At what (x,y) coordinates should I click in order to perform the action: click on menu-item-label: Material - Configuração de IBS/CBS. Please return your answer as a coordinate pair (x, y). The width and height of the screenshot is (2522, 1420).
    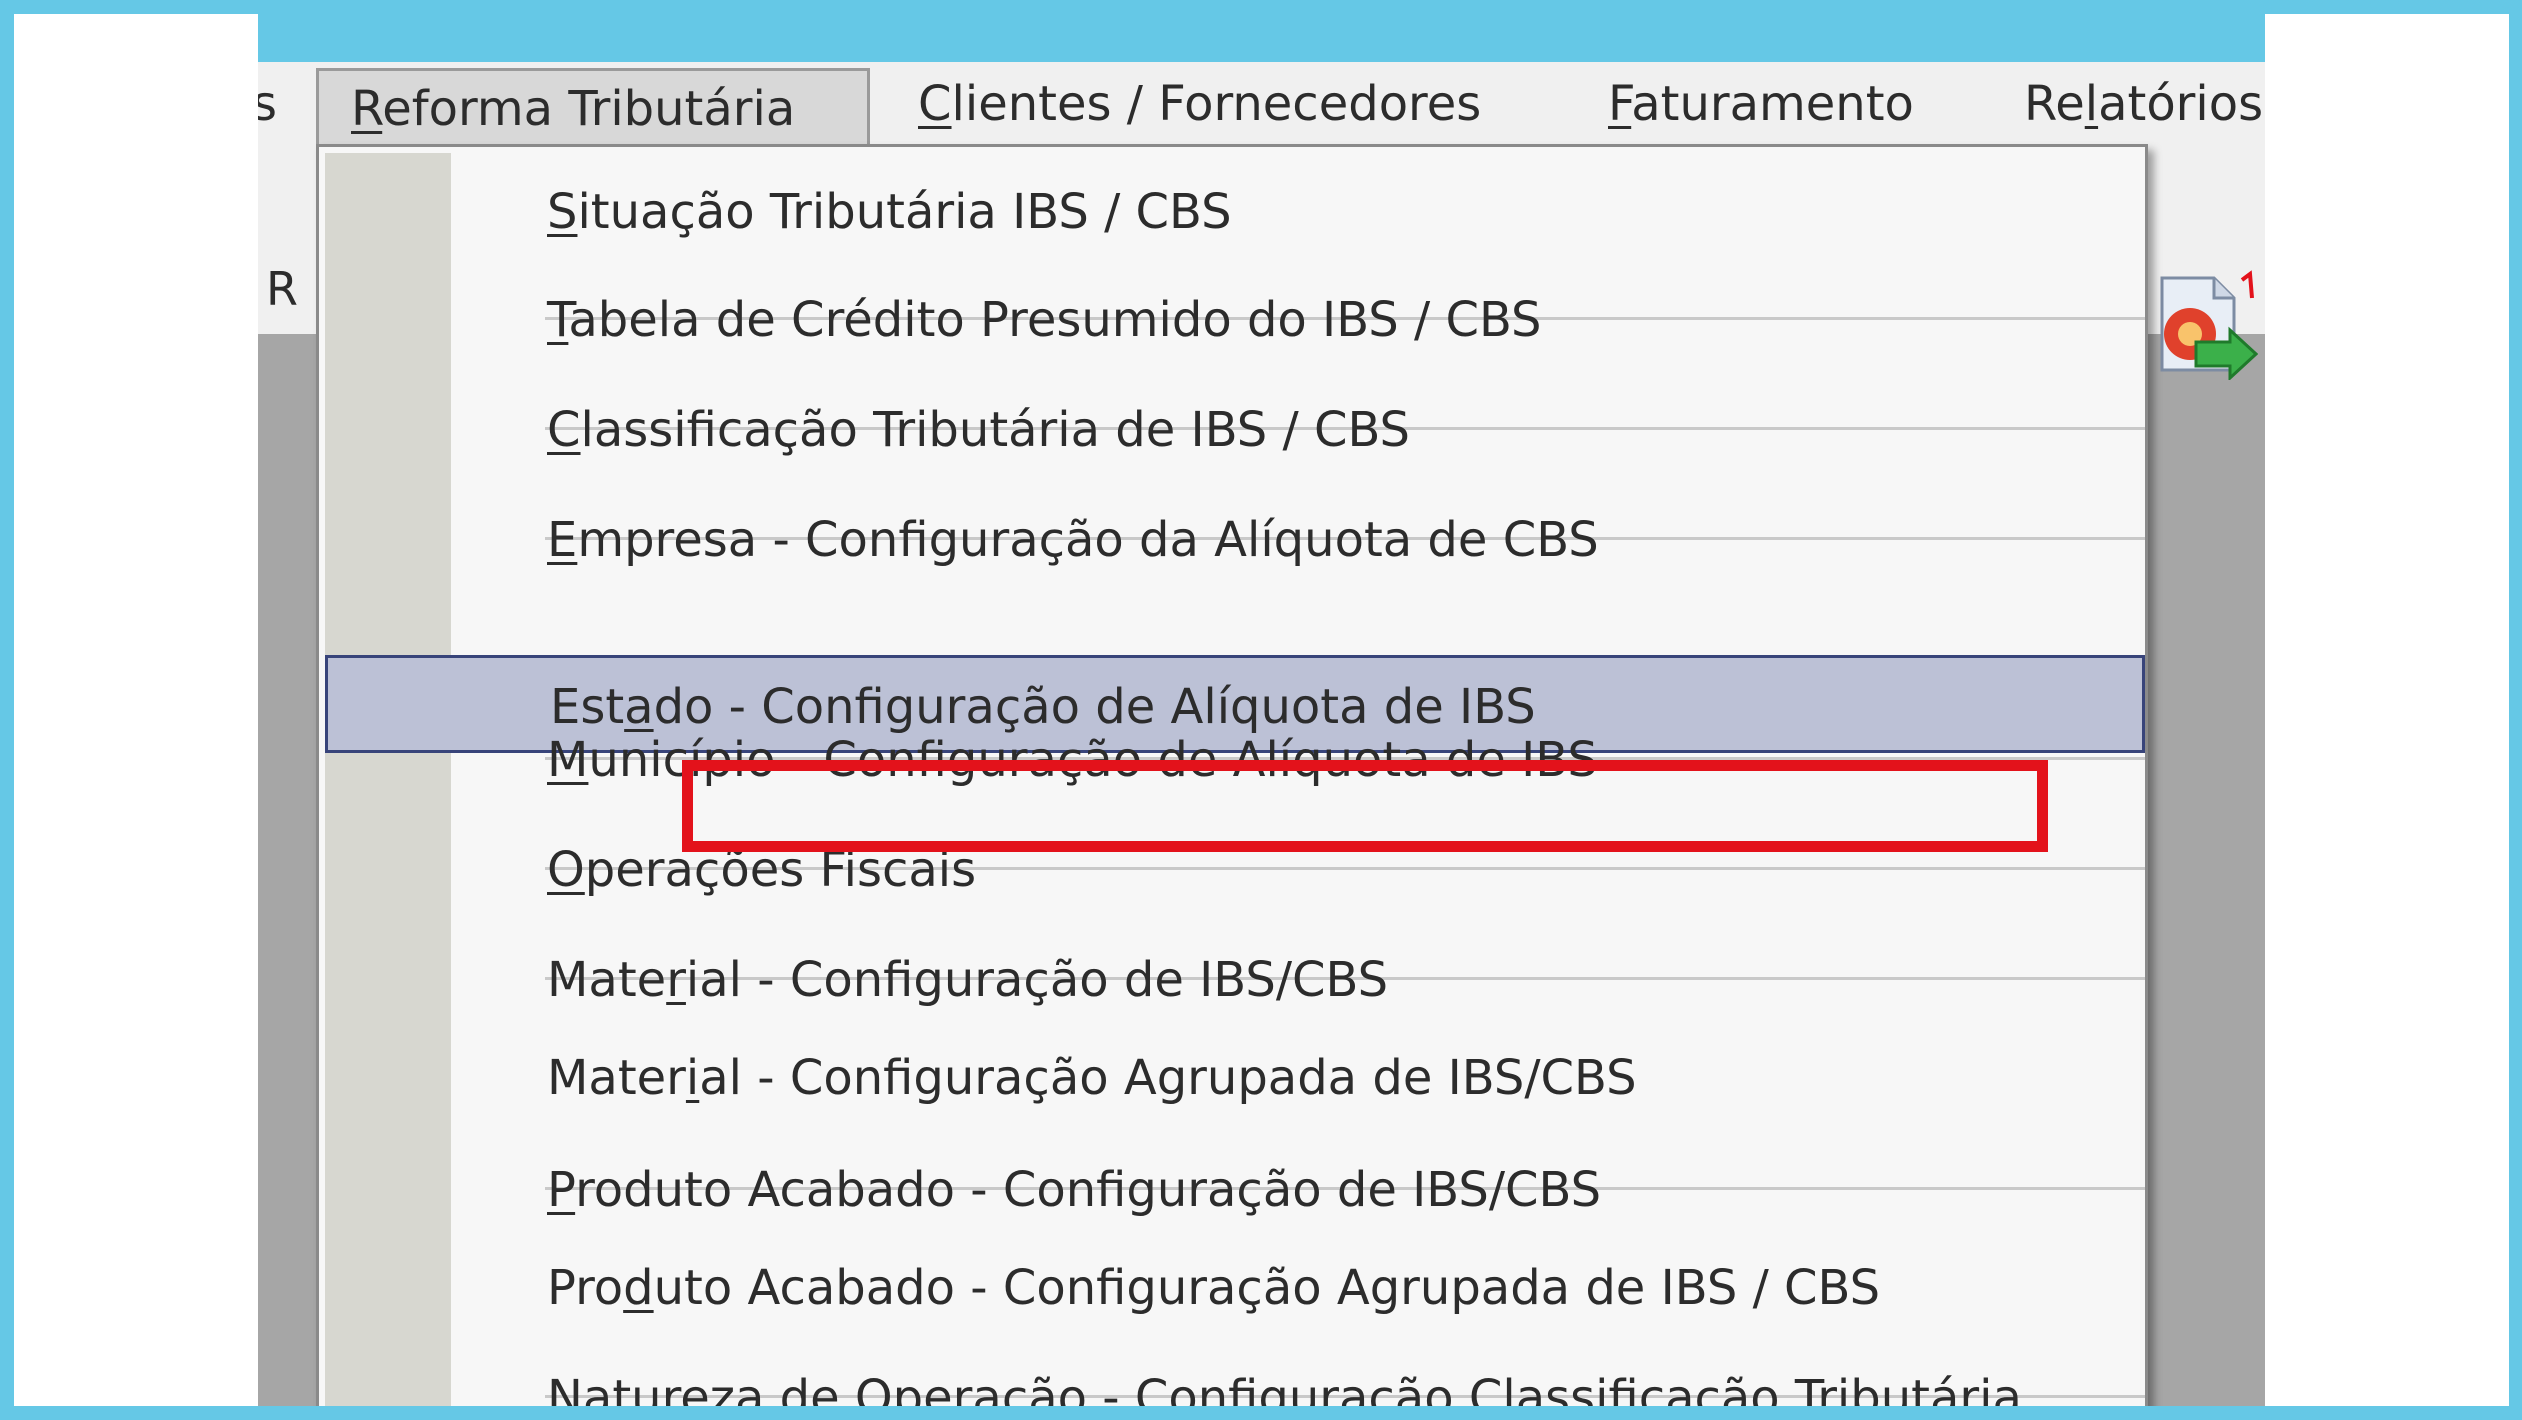
    Looking at the image, I should click on (968, 980).